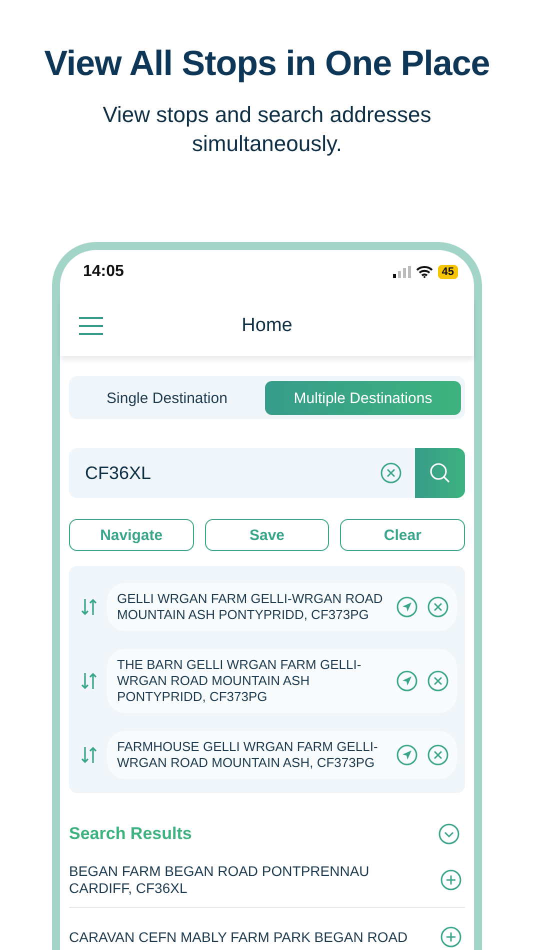  I want to click on wifi-icon, so click(424, 272).